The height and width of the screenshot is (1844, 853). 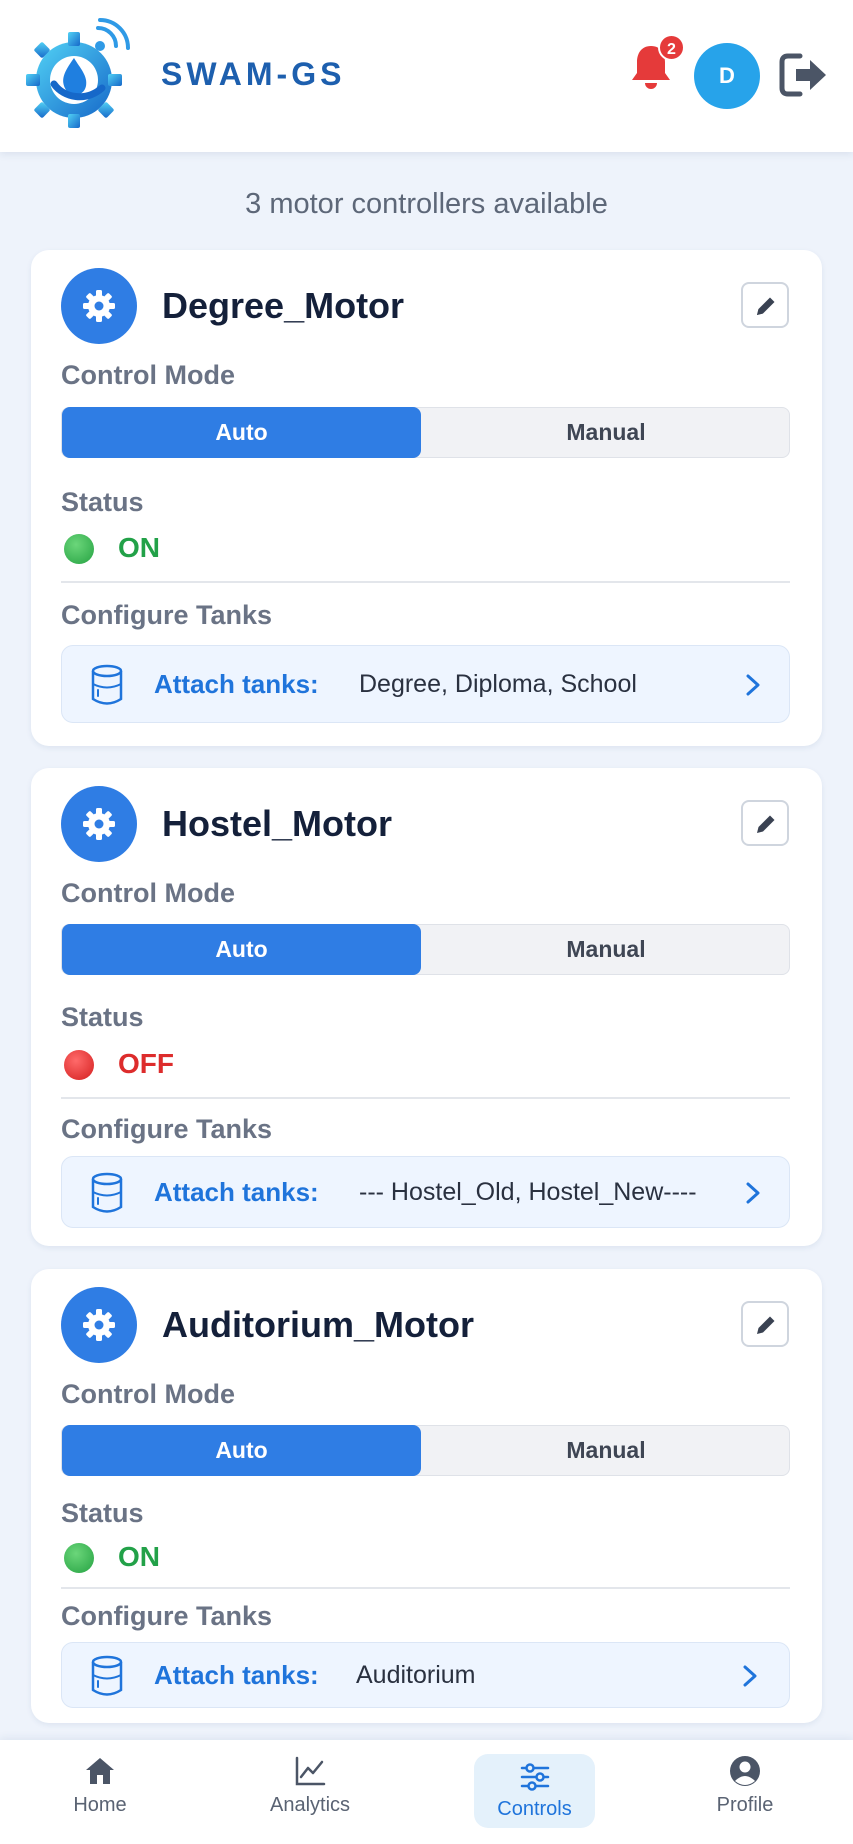 I want to click on motor-name: Degree_Motor, so click(x=283, y=305).